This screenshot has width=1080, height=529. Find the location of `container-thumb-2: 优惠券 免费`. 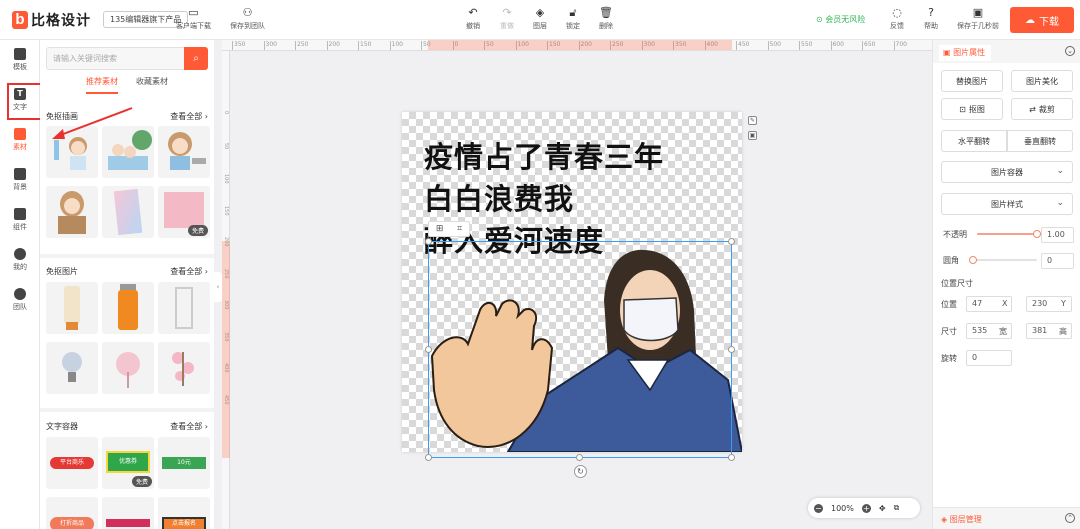

container-thumb-2: 优惠券 免费 is located at coordinates (128, 463).